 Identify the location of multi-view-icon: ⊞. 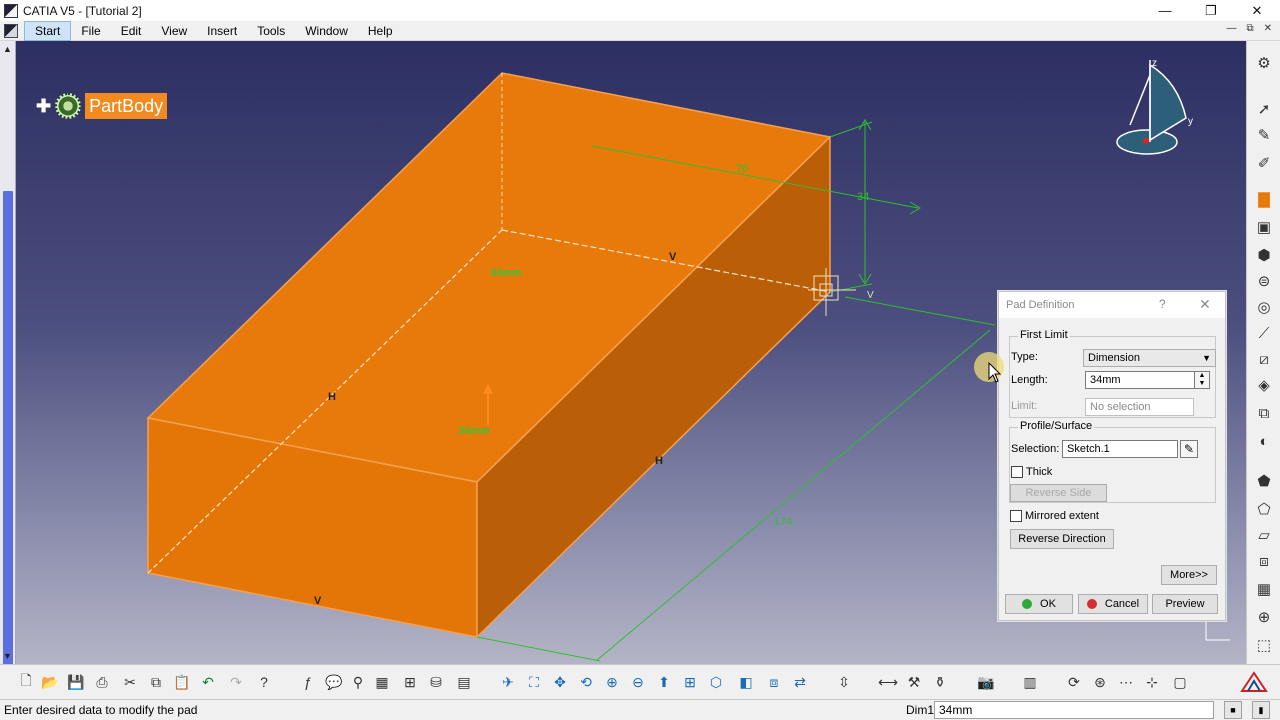
(690, 682).